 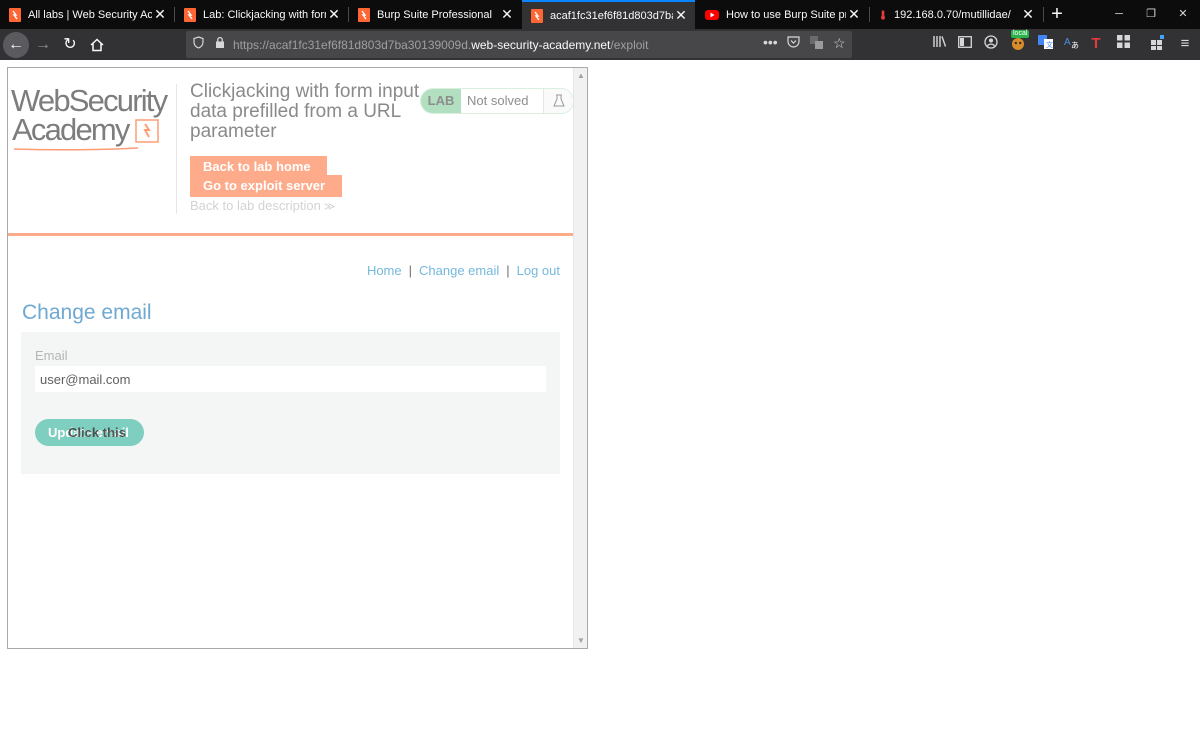 I want to click on tab-title: 192.168.0.70/mutillidae/, so click(x=952, y=14).